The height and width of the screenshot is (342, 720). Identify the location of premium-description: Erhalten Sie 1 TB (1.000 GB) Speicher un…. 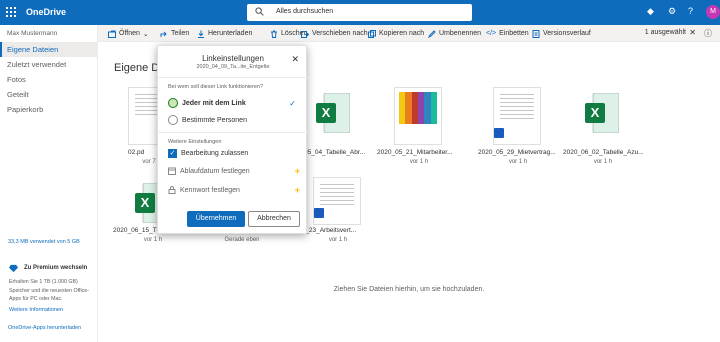
(49, 290).